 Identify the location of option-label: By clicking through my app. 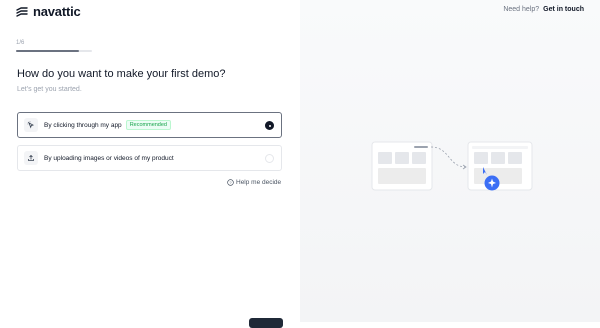
(83, 125).